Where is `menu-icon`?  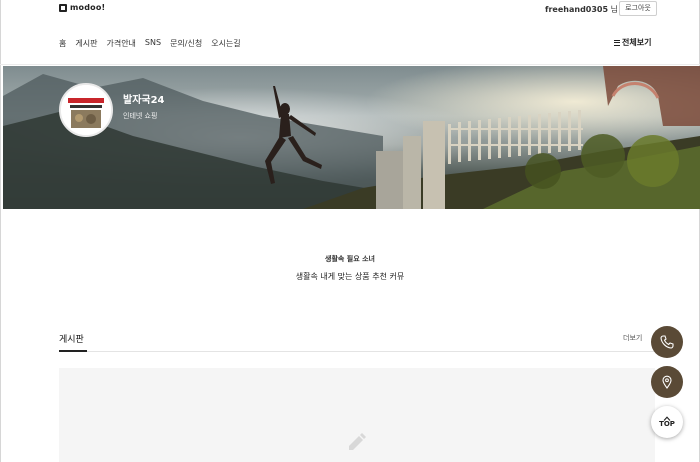
menu-icon is located at coordinates (617, 42).